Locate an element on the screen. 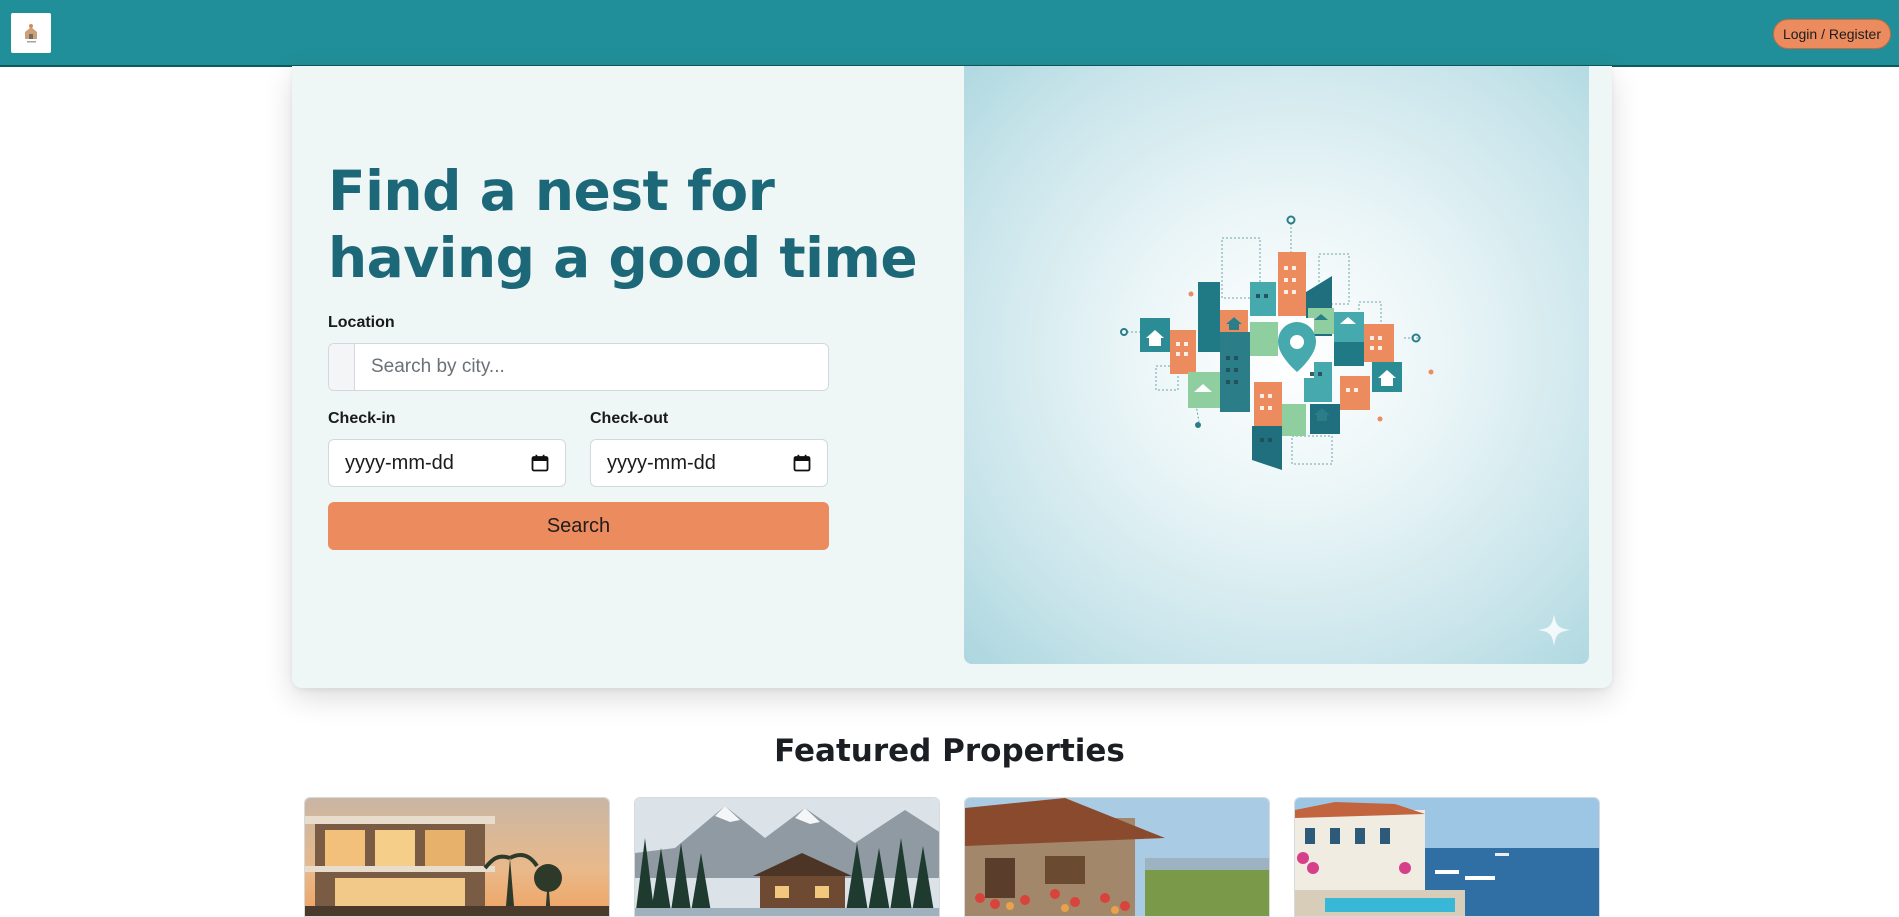 This screenshot has height=917, width=1899. sparkle-icon is located at coordinates (1554, 630).